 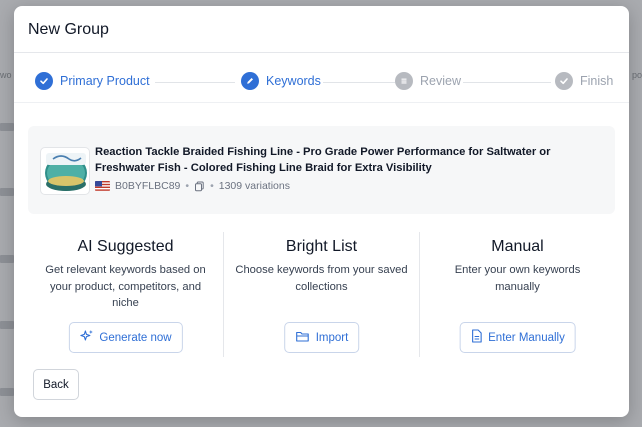 I want to click on step-label: Review, so click(x=440, y=81).